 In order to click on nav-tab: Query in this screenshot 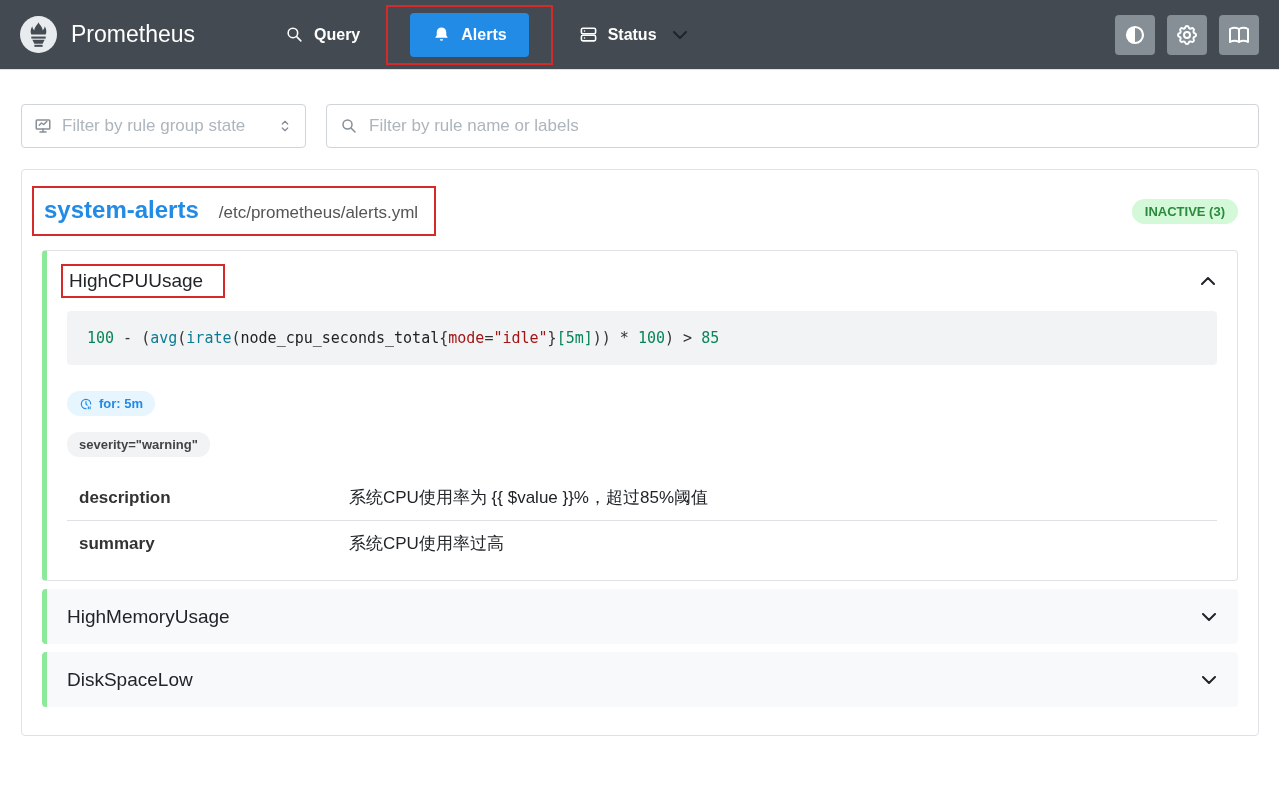, I will do `click(323, 34)`.